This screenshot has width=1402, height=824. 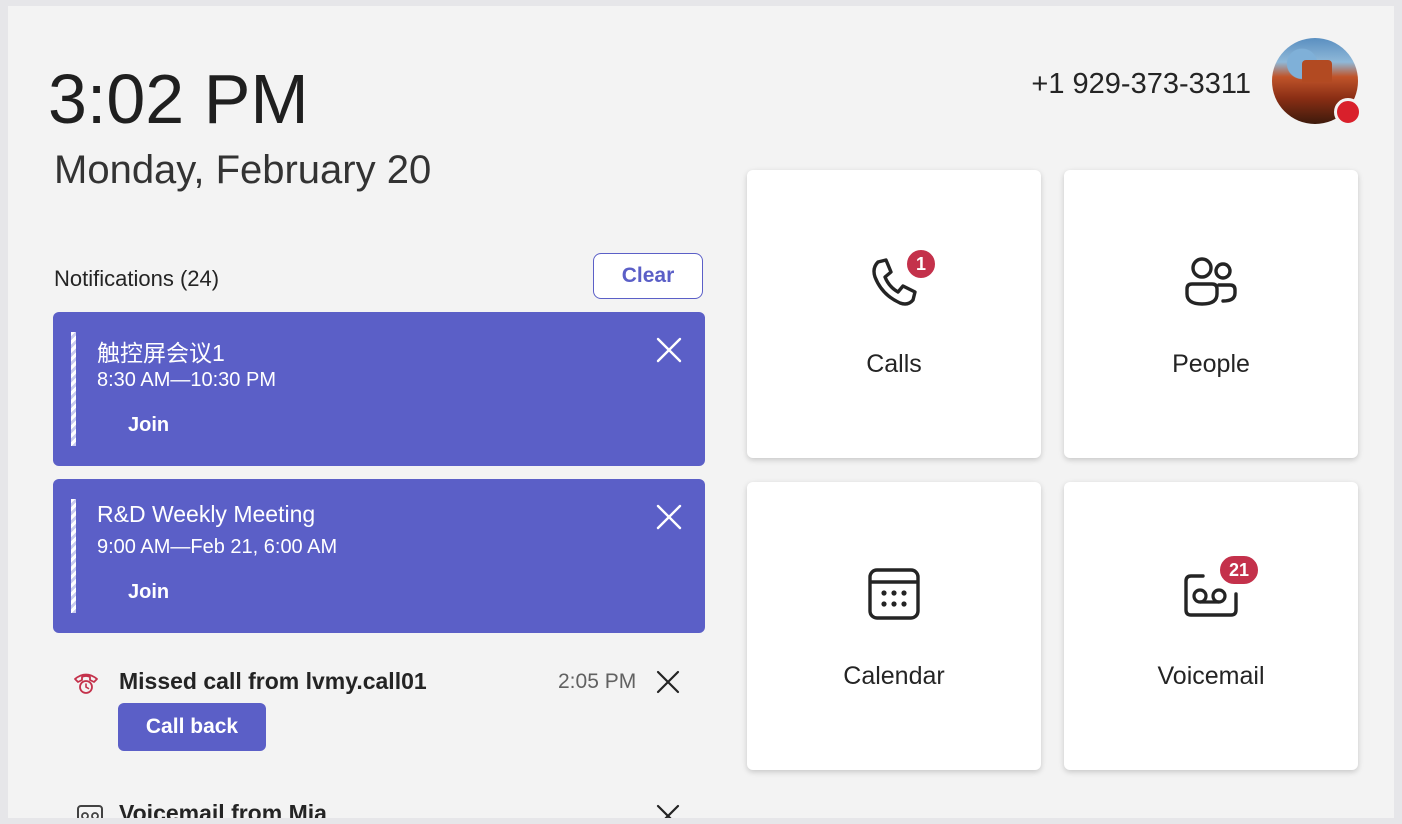 What do you see at coordinates (86, 683) in the screenshot?
I see `missed-call-icon` at bounding box center [86, 683].